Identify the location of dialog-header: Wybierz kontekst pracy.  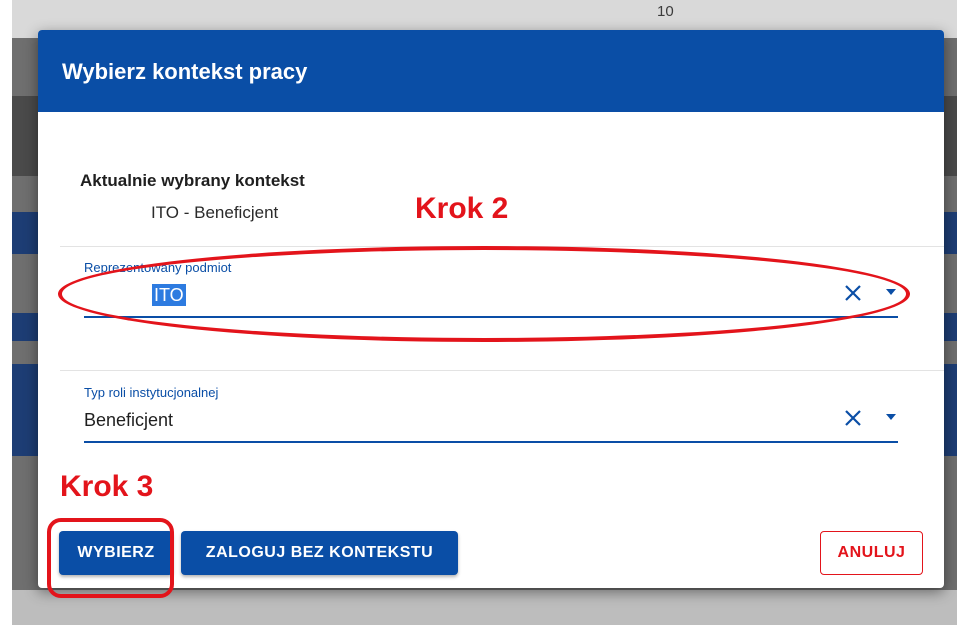
(491, 71).